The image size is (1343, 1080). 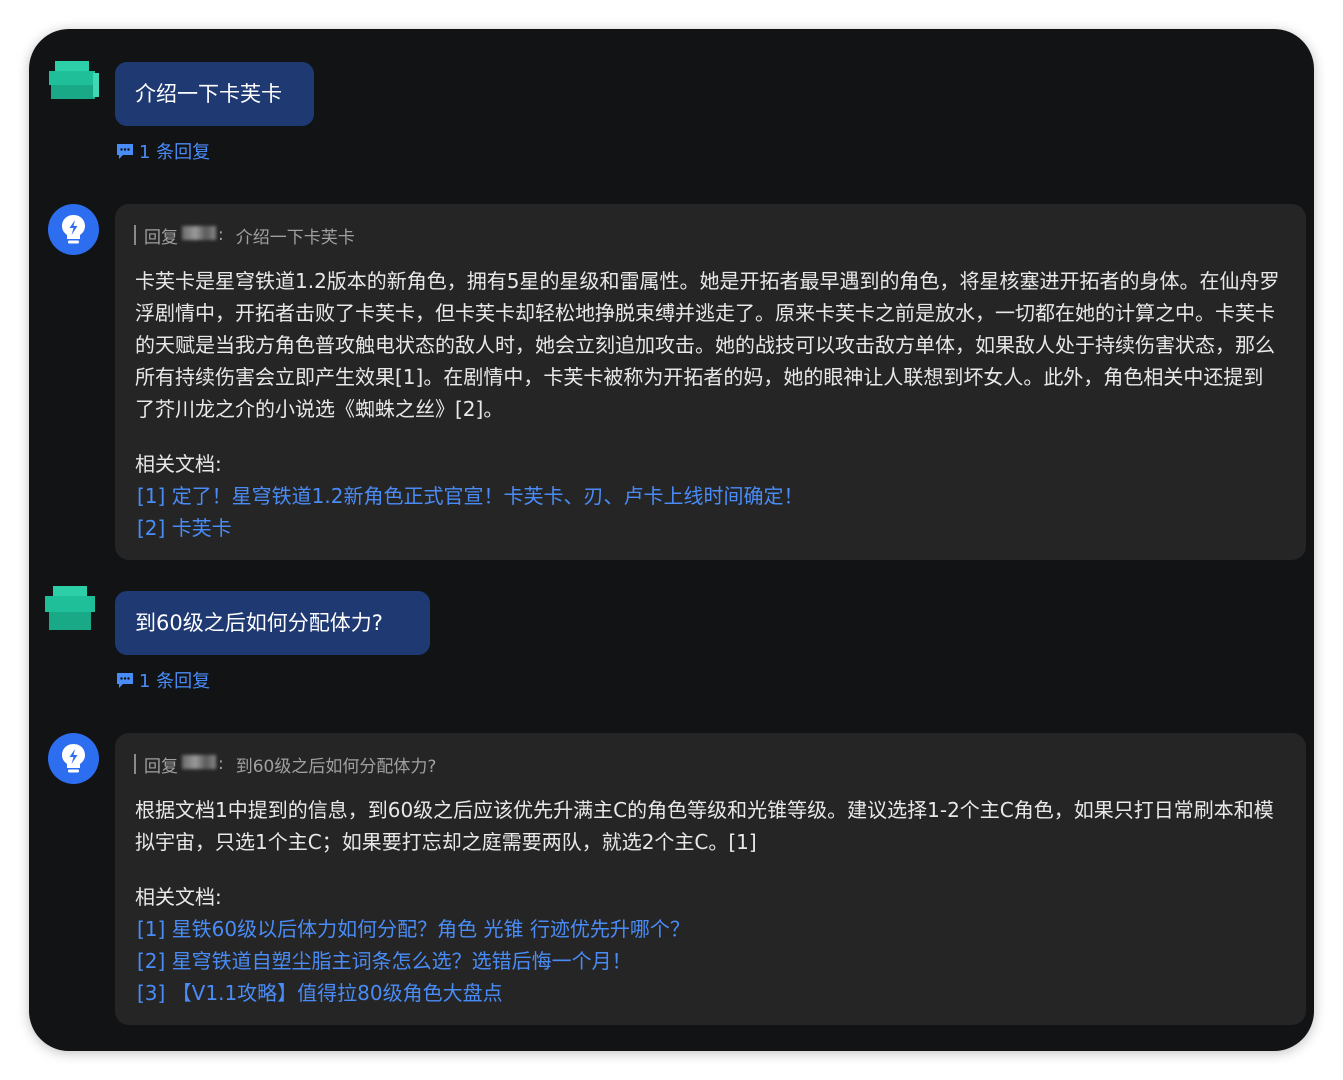 What do you see at coordinates (320, 993) in the screenshot?
I see `related-doc-link: [3] 【V1.1攻略】值得拉80级角色大盘点` at bounding box center [320, 993].